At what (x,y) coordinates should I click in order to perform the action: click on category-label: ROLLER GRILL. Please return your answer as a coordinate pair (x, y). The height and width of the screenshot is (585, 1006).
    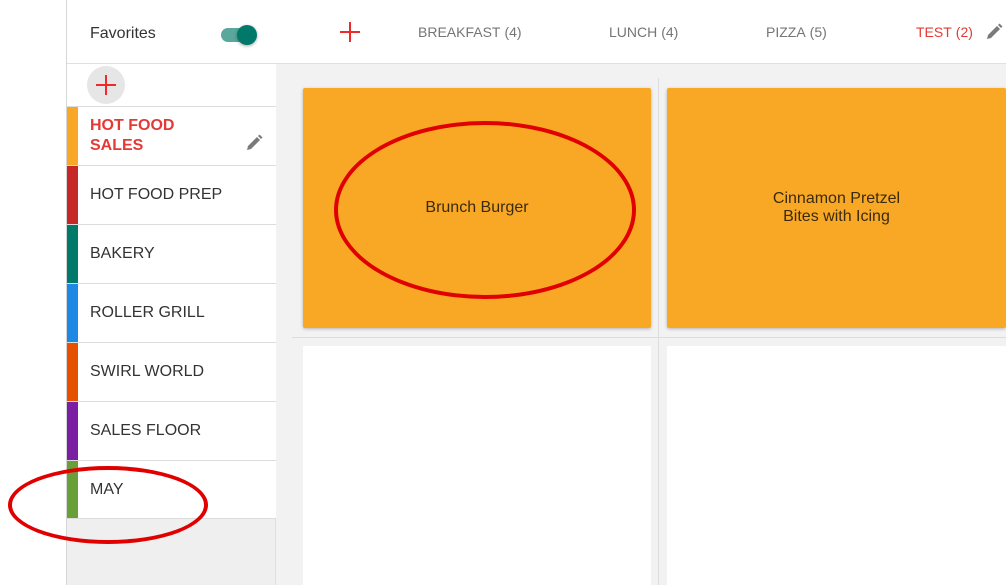
    Looking at the image, I should click on (147, 312).